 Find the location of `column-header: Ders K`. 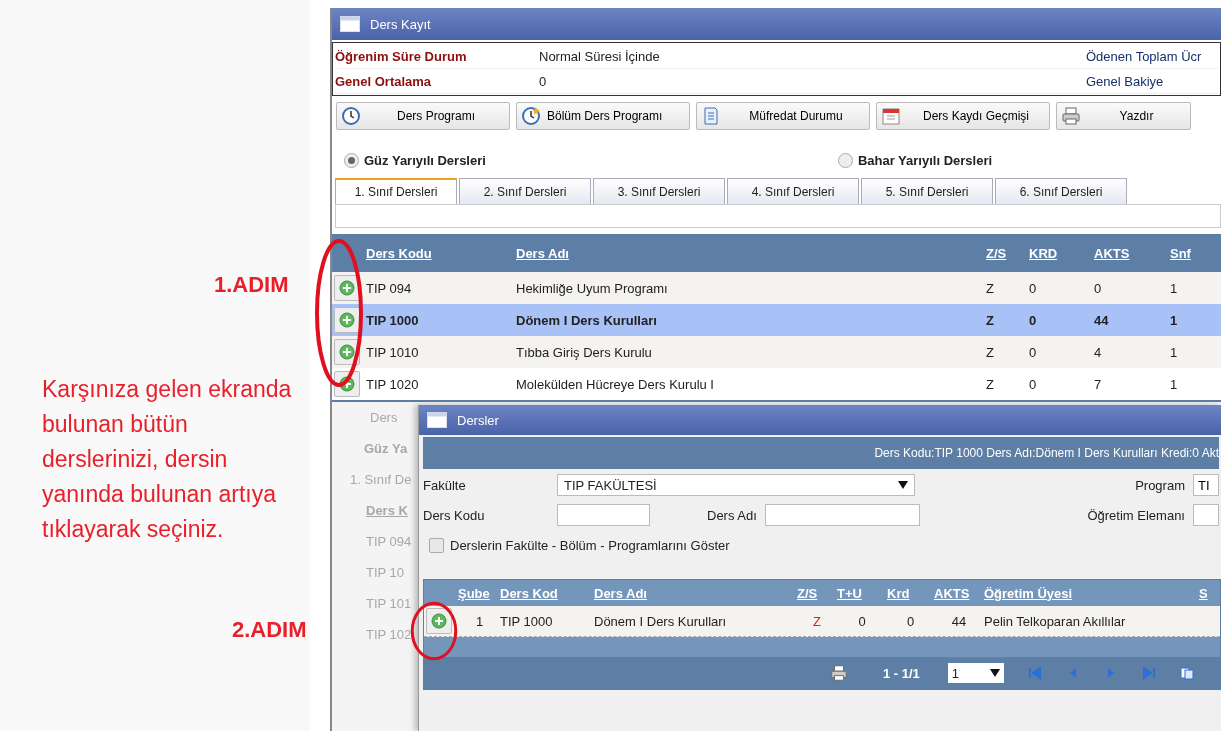

column-header: Ders K is located at coordinates (387, 511).